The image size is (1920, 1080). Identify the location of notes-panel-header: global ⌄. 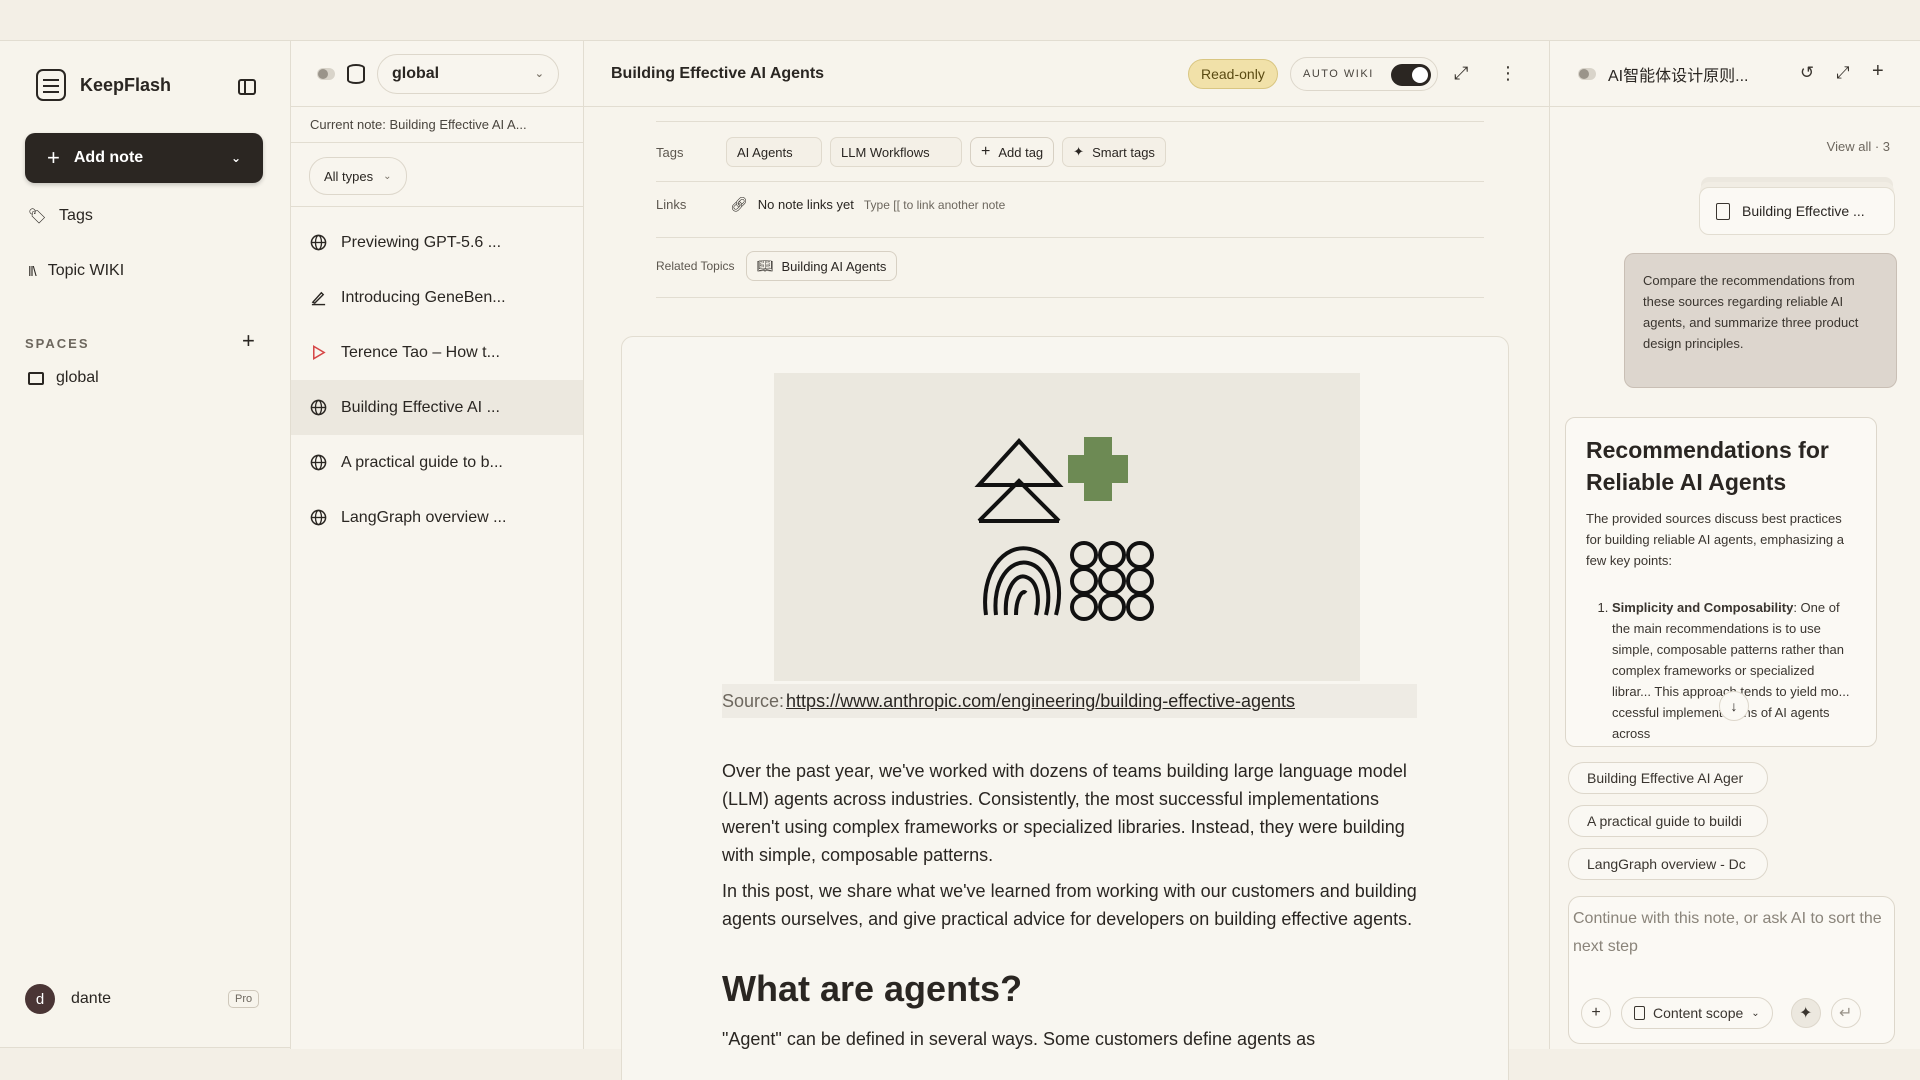
(437, 74).